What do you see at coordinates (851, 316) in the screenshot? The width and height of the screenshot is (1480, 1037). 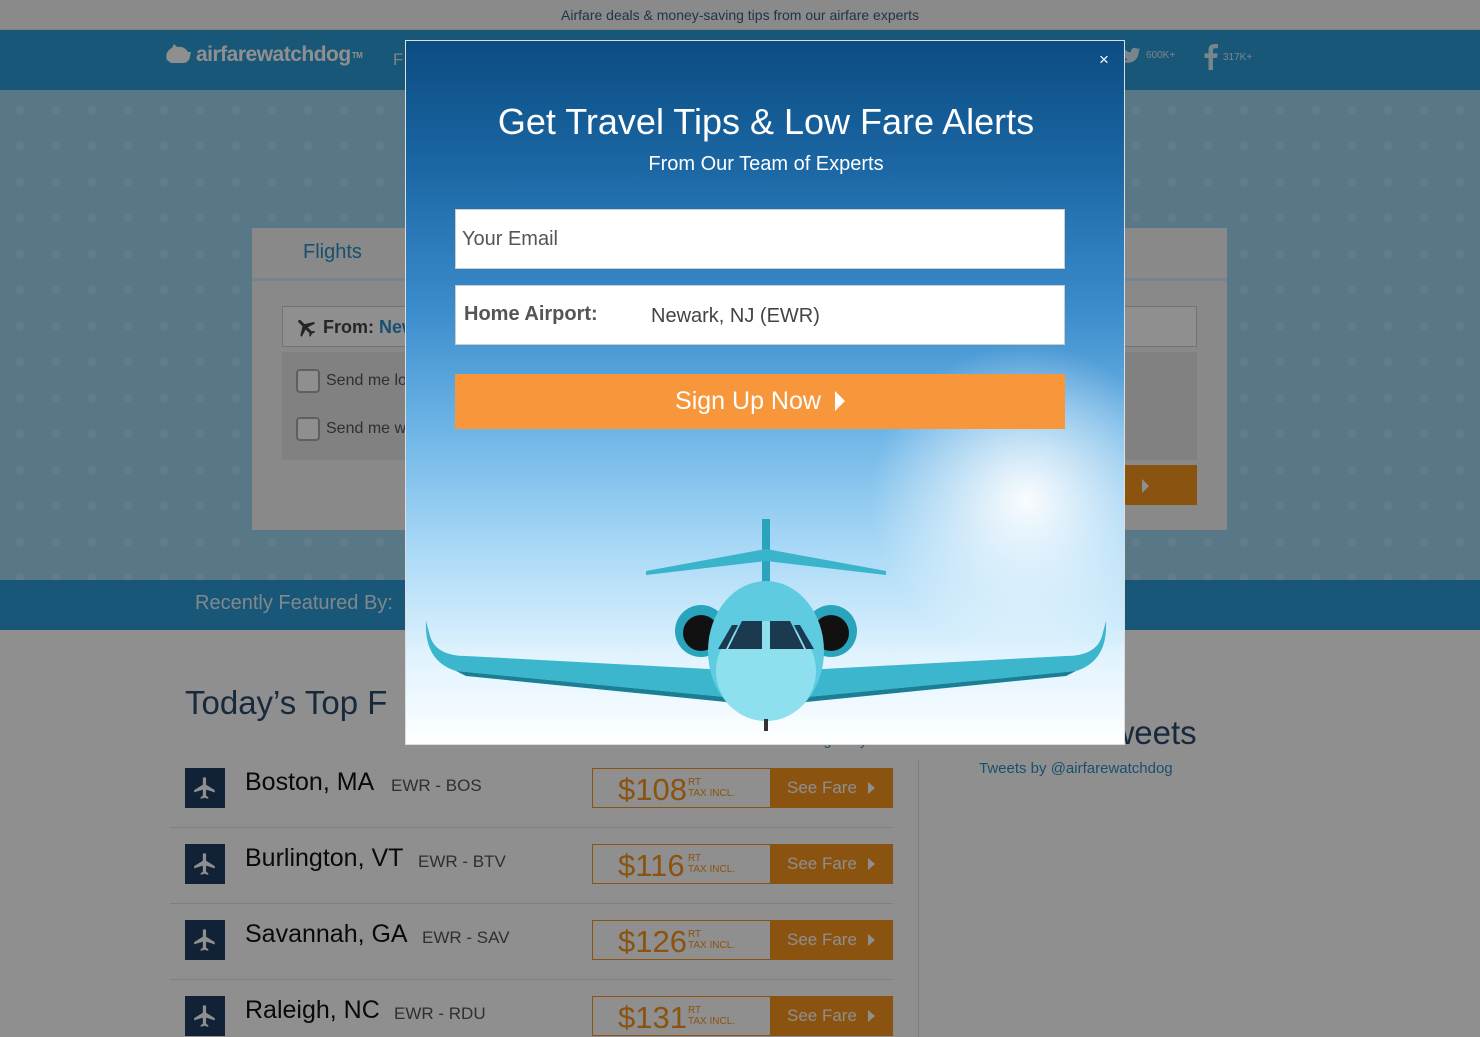 I see `home-airport-input` at bounding box center [851, 316].